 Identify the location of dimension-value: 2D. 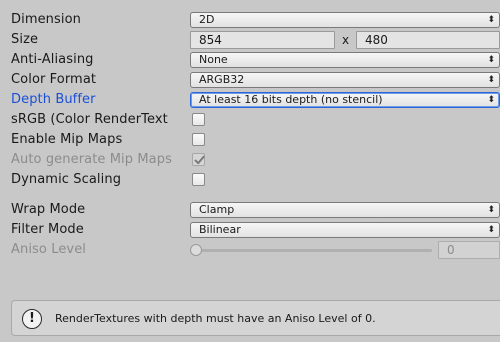
(207, 19).